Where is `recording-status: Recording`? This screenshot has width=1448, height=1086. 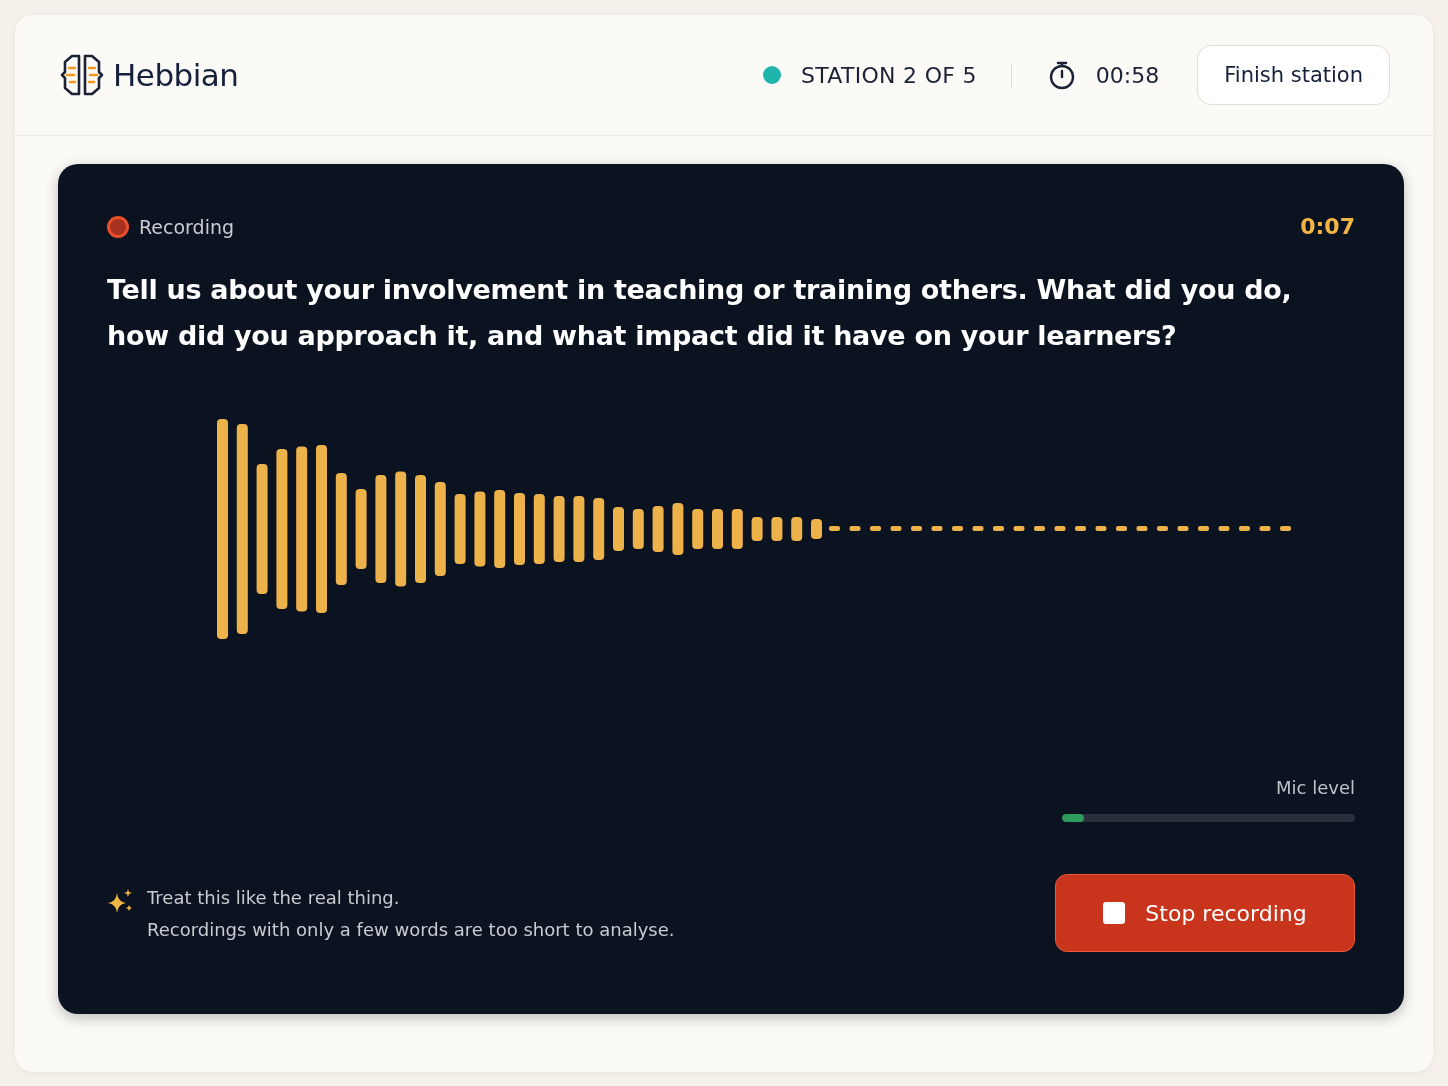 recording-status: Recording is located at coordinates (187, 226).